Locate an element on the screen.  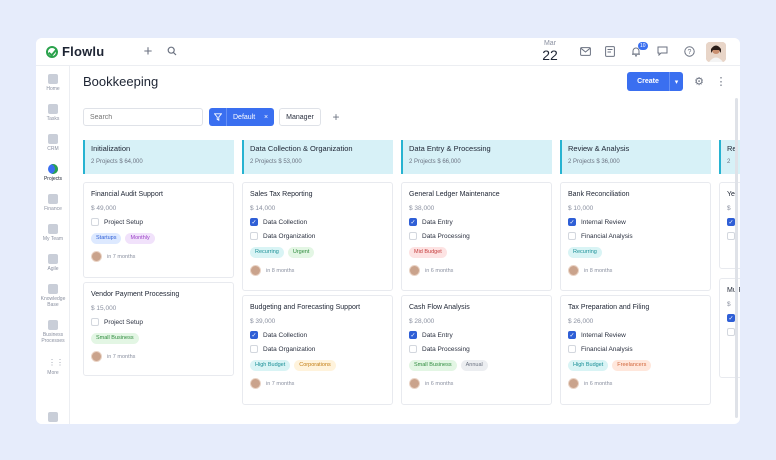
manager-filter-button: Manager is located at coordinates (300, 117).